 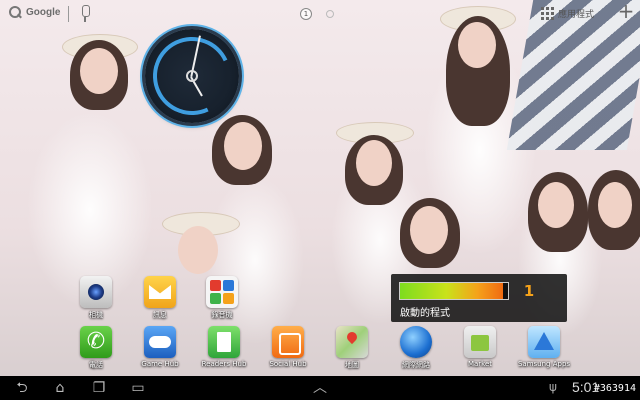 I want to click on app-label: 網際網路, so click(x=416, y=365).